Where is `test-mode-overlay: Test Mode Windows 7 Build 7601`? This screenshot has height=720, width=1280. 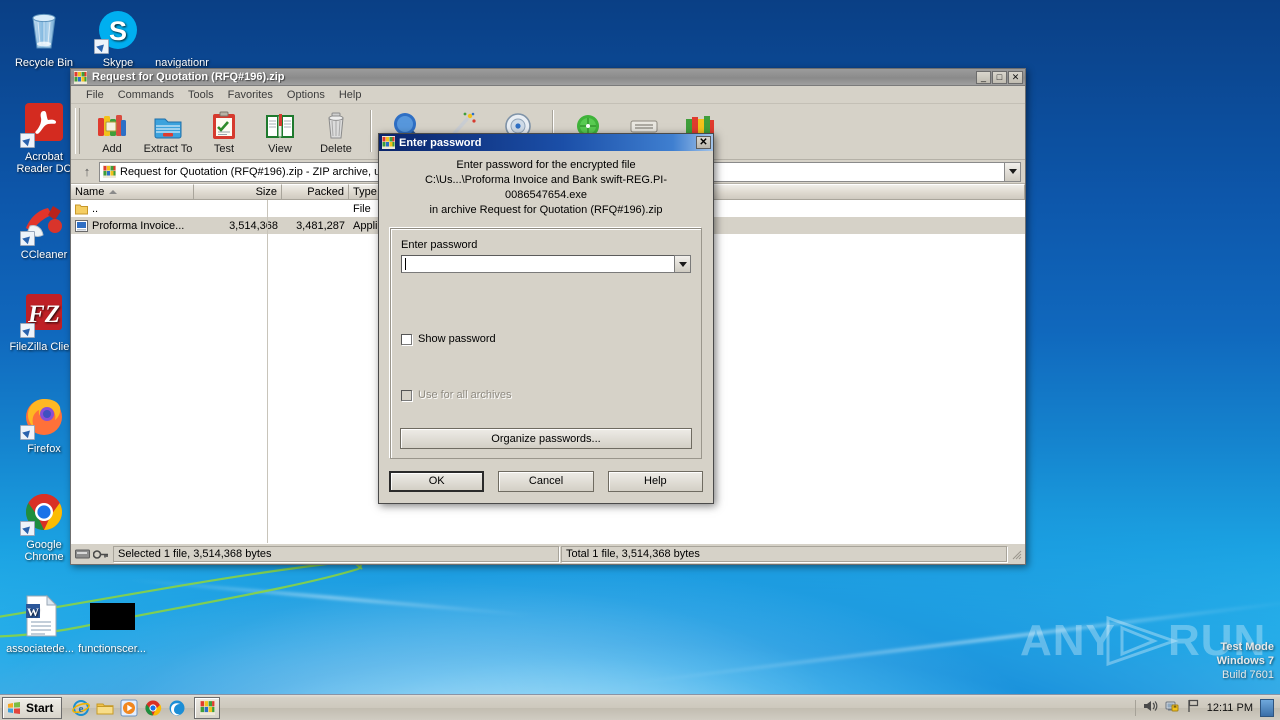 test-mode-overlay: Test Mode Windows 7 Build 7601 is located at coordinates (1154, 661).